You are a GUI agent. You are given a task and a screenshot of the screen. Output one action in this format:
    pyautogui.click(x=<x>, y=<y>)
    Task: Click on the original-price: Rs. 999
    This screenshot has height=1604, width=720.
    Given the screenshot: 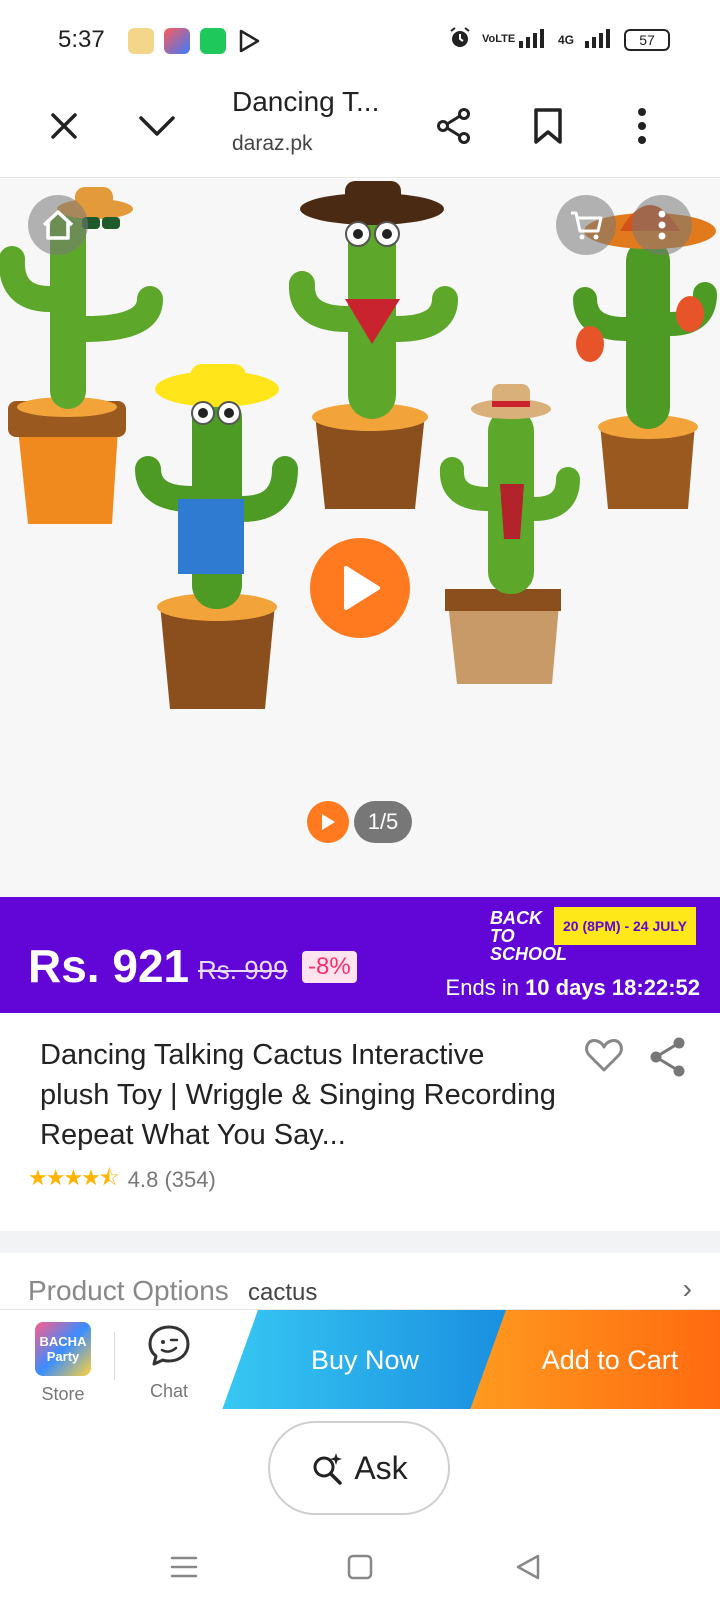 What is the action you would take?
    pyautogui.click(x=243, y=970)
    